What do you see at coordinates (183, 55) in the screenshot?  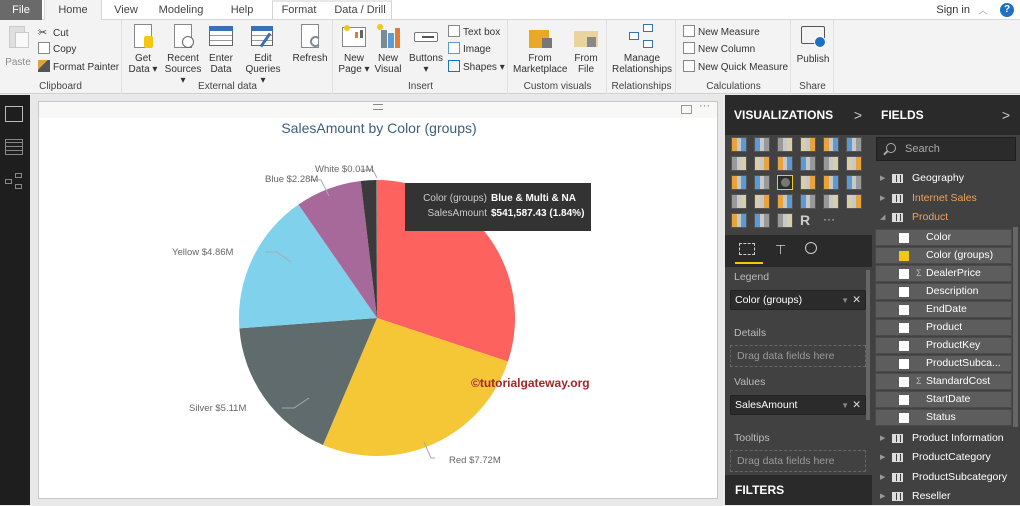 I see `recent-sources-button: RecentSources ▾` at bounding box center [183, 55].